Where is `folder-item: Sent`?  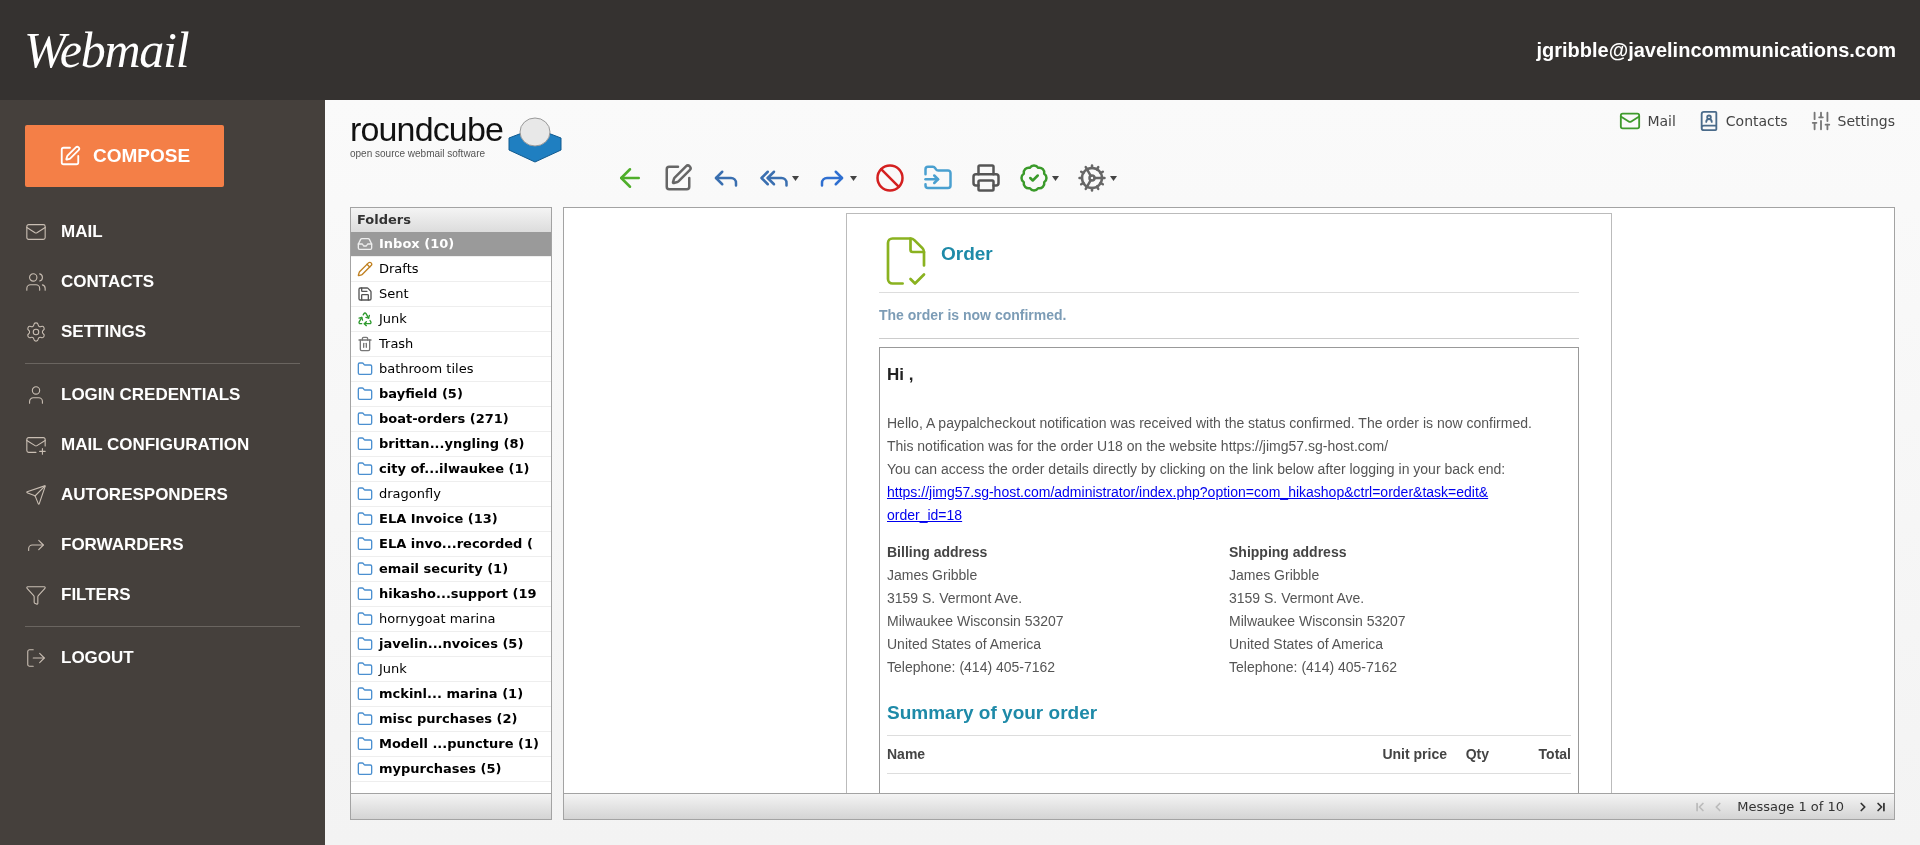 folder-item: Sent is located at coordinates (451, 294).